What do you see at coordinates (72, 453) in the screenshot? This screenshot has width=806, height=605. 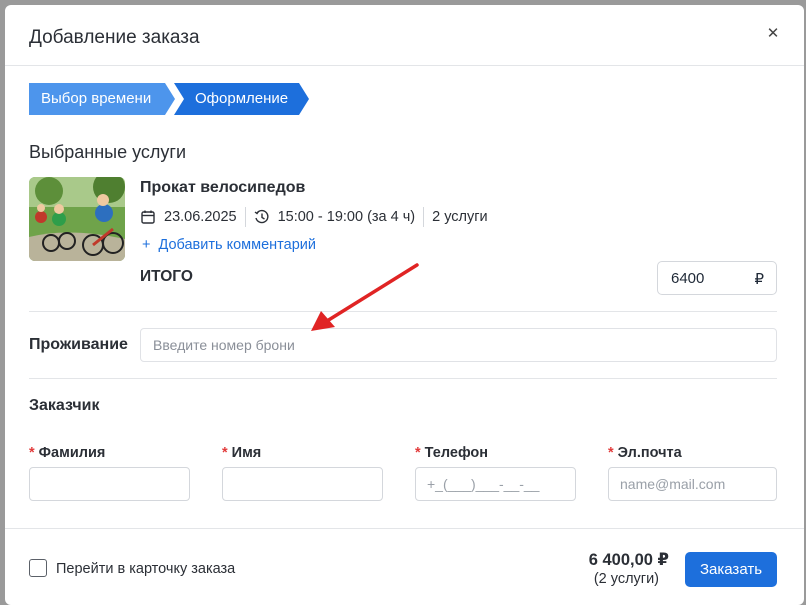 I see `lastname-label-text: Фамилия` at bounding box center [72, 453].